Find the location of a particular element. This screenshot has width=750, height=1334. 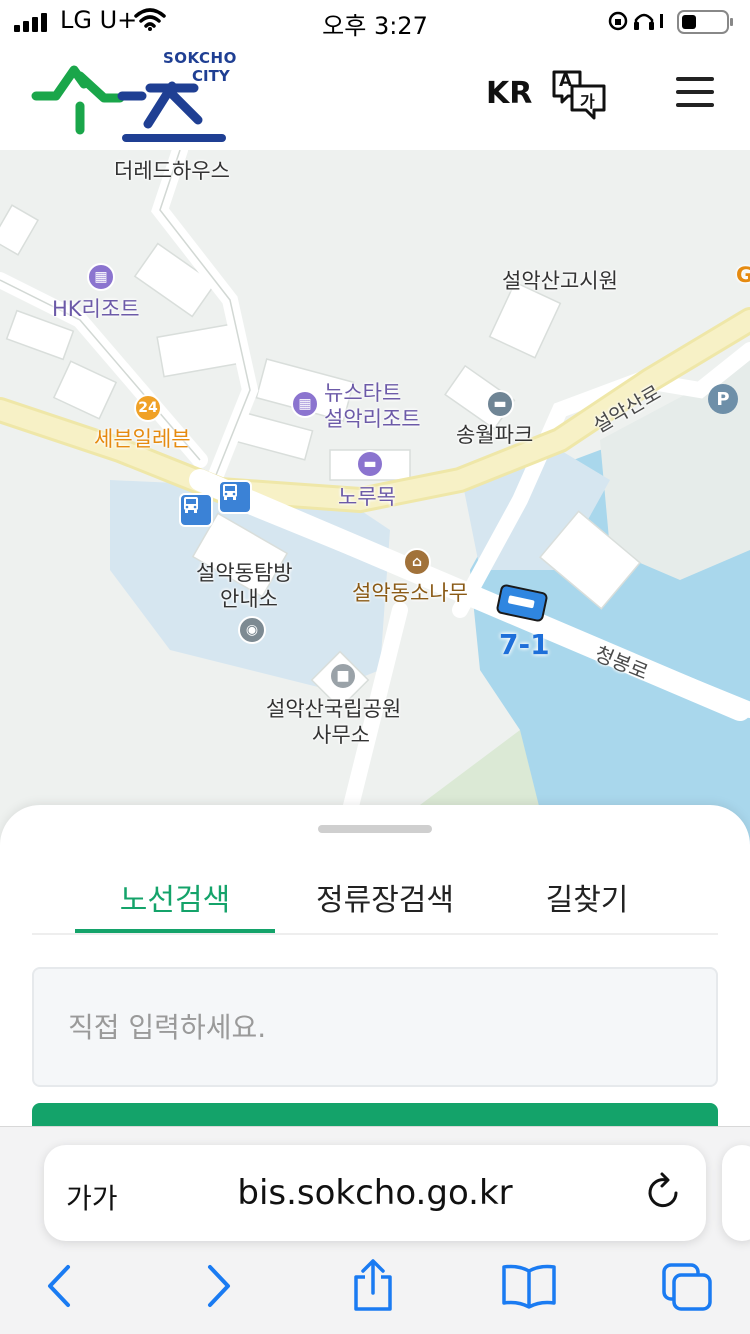

office-icon: ■ is located at coordinates (343, 676).